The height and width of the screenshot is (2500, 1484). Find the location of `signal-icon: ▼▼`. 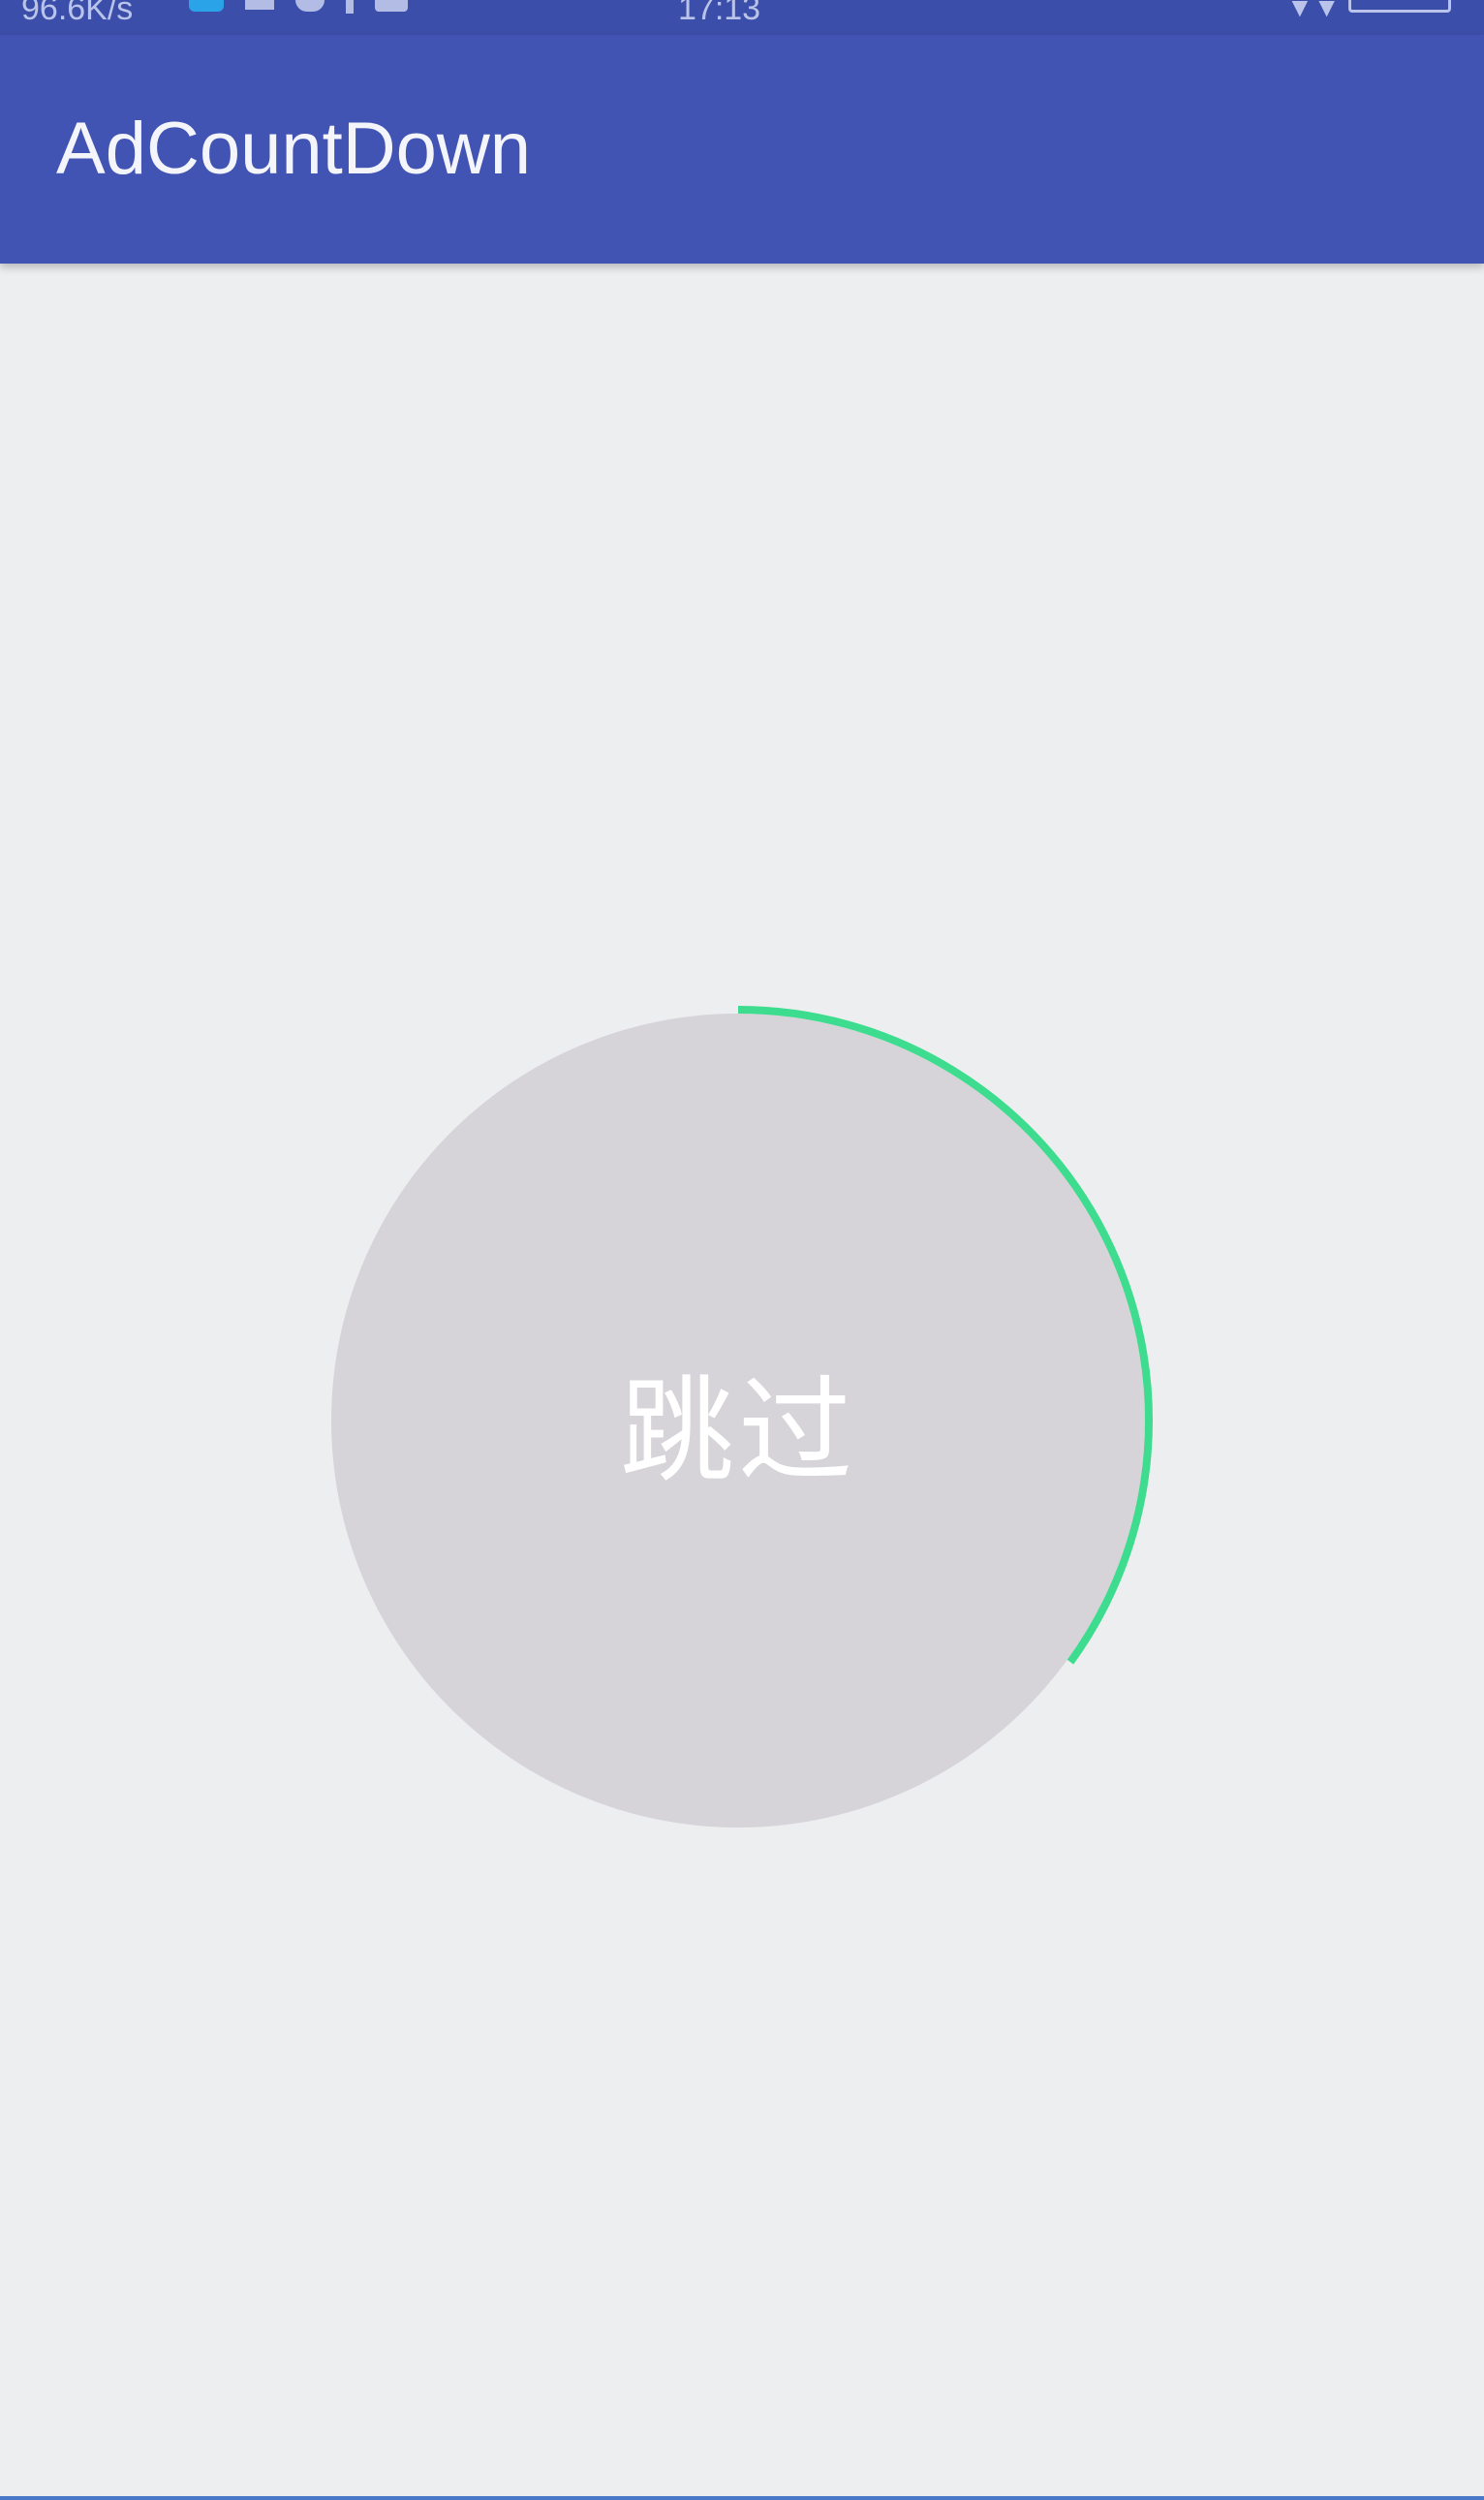

signal-icon: ▼▼ is located at coordinates (1313, 11).